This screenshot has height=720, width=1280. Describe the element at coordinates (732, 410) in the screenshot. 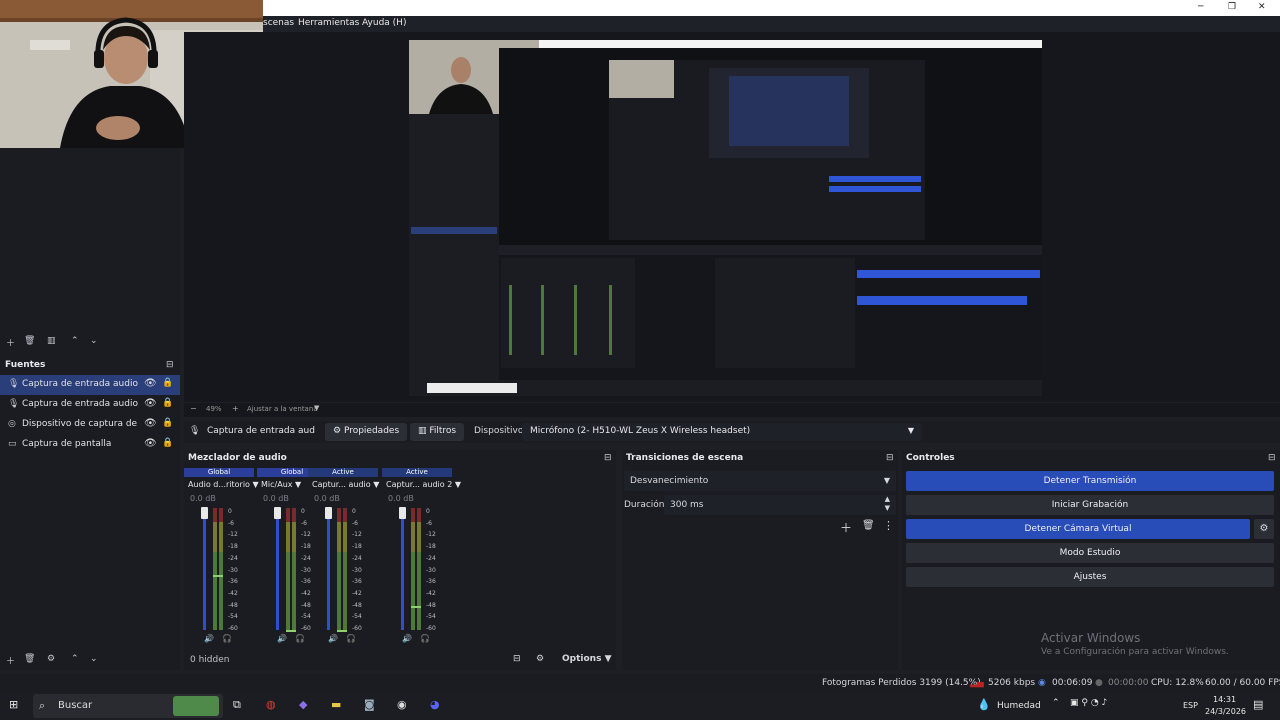

I see `zoom-bar: − 49% + Ajustar a la ventana ▼` at that location.